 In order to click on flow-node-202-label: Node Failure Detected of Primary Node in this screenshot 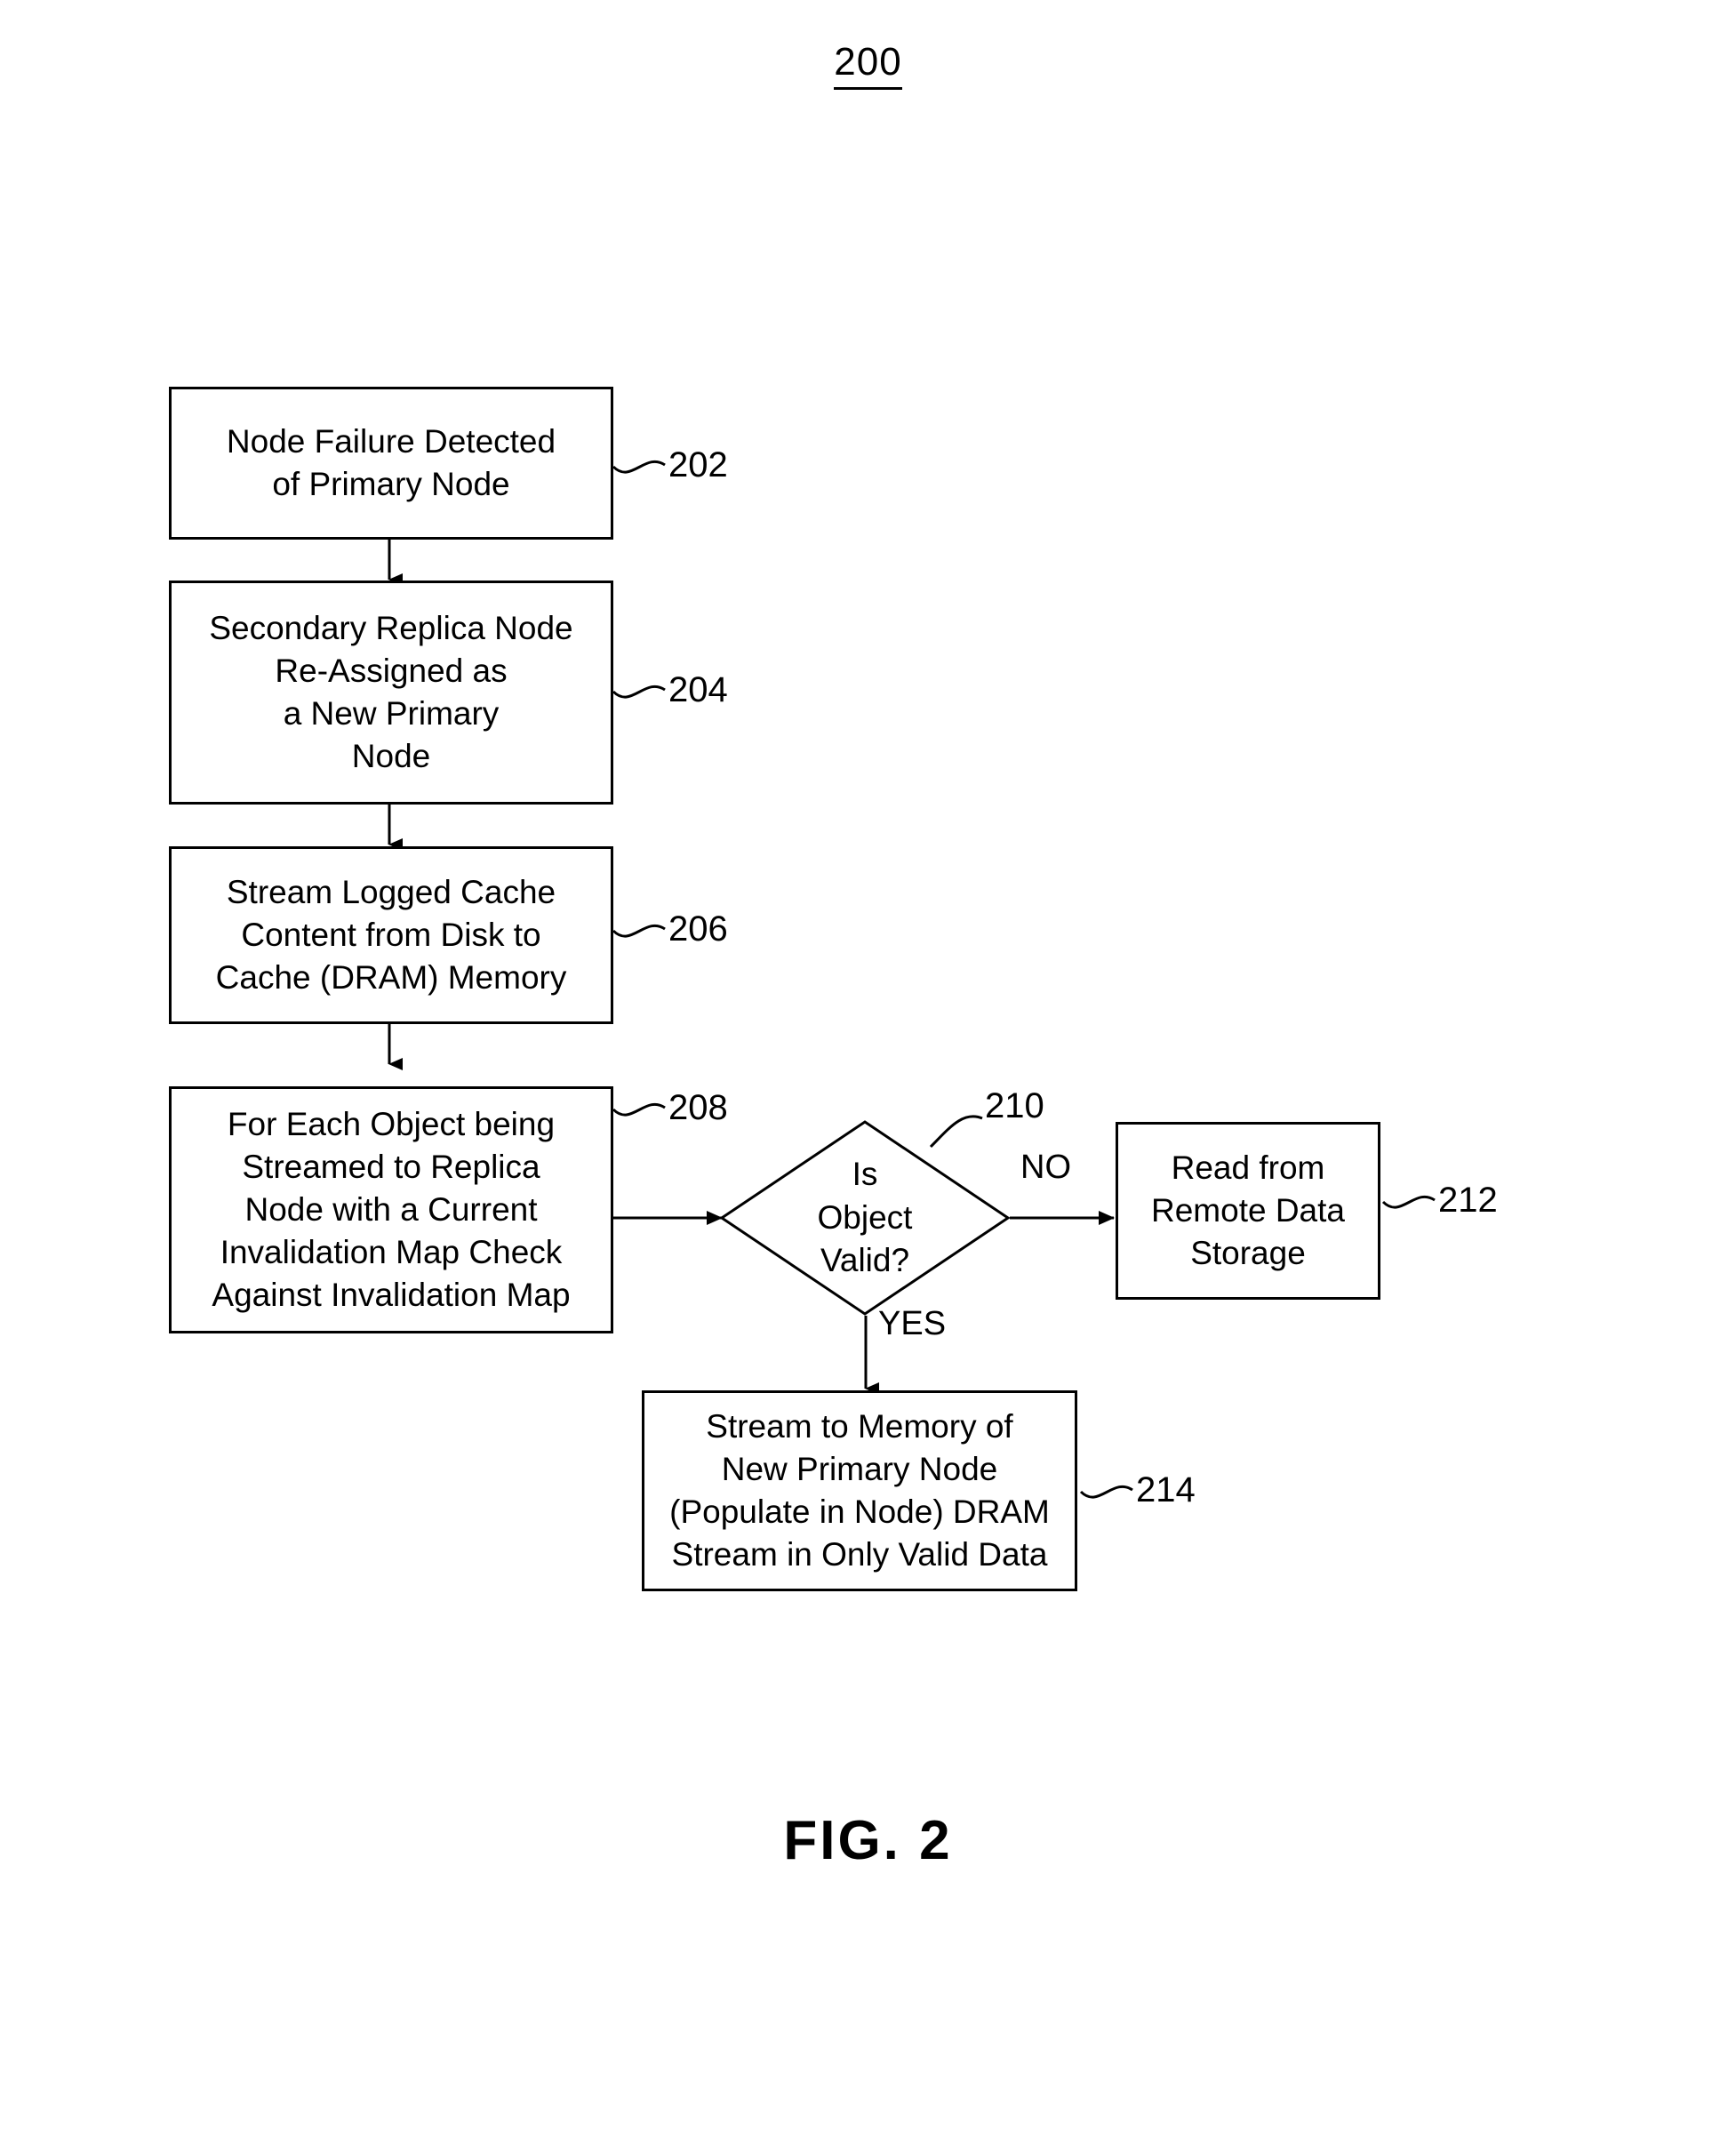, I will do `click(391, 462)`.